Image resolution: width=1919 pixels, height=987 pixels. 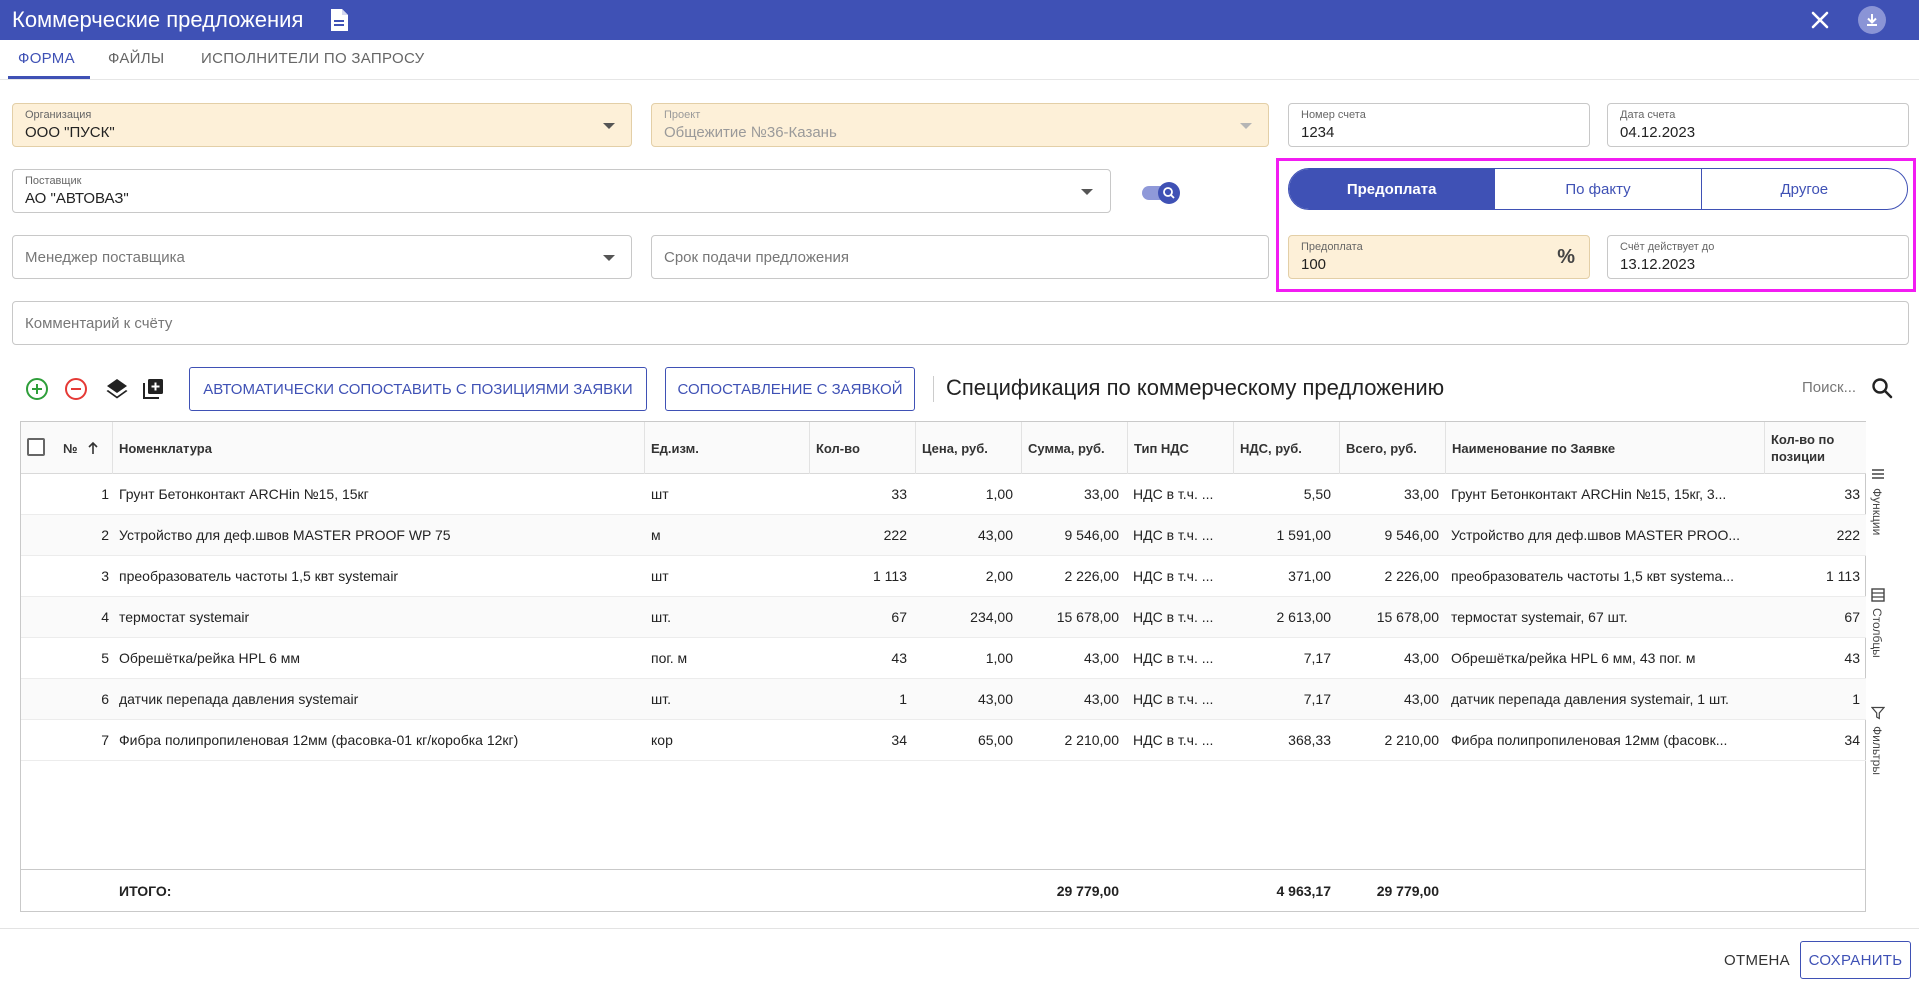 What do you see at coordinates (1074, 448) in the screenshot?
I see `header-sum: Сумма, руб.` at bounding box center [1074, 448].